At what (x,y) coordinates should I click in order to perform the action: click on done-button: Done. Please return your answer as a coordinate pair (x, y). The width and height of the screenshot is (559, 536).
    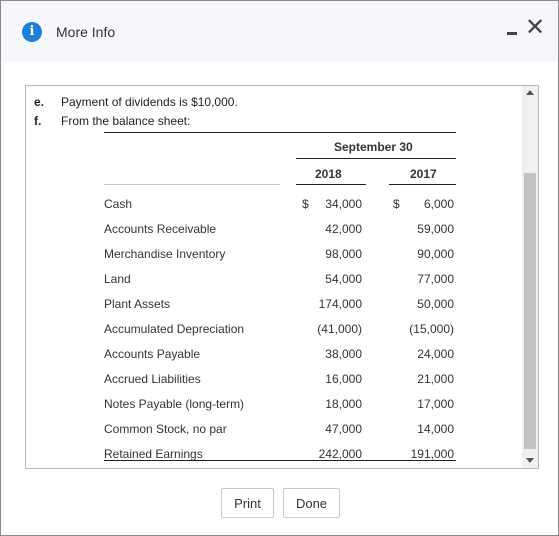
    Looking at the image, I should click on (311, 503).